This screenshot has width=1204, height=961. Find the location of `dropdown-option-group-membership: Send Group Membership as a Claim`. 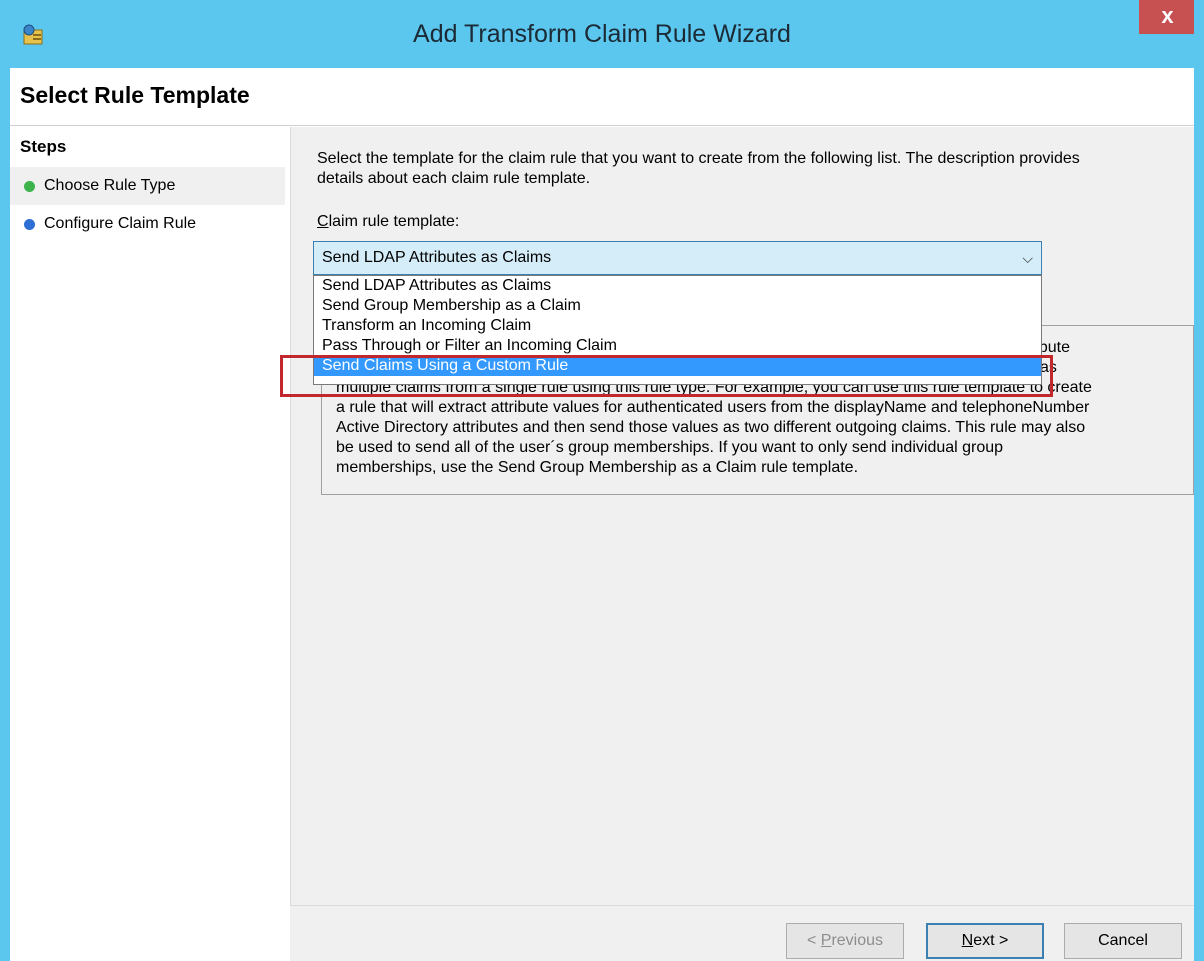

dropdown-option-group-membership: Send Group Membership as a Claim is located at coordinates (677, 306).